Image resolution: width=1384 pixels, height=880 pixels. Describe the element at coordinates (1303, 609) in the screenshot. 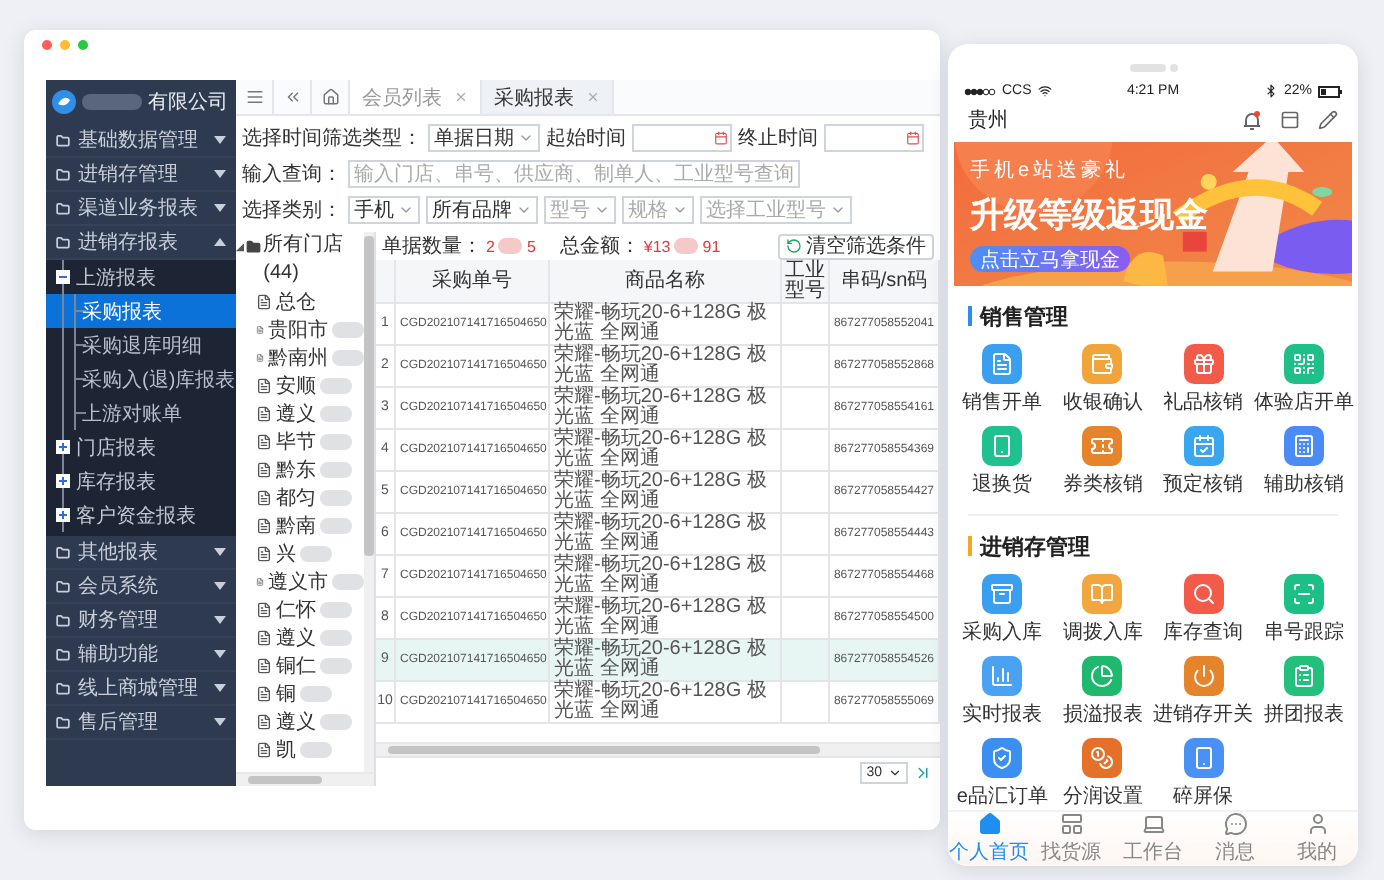

I see `app-shortcut: 串号跟踪` at that location.